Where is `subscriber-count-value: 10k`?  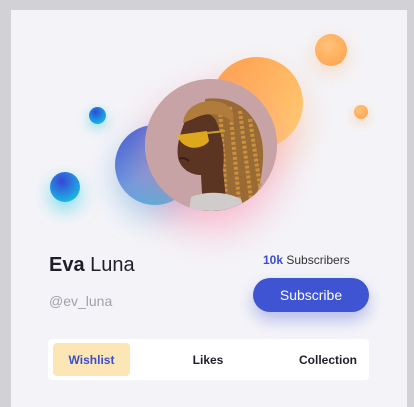
subscriber-count-value: 10k is located at coordinates (273, 260).